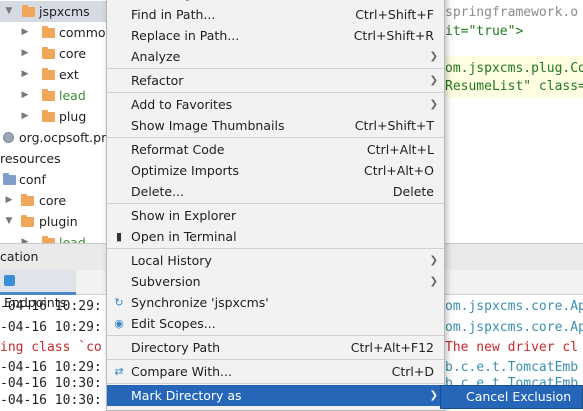  I want to click on menu-item-show-image-thumbnails: Show Image Thumbnails Ctrl+Shift+T, so click(275, 125).